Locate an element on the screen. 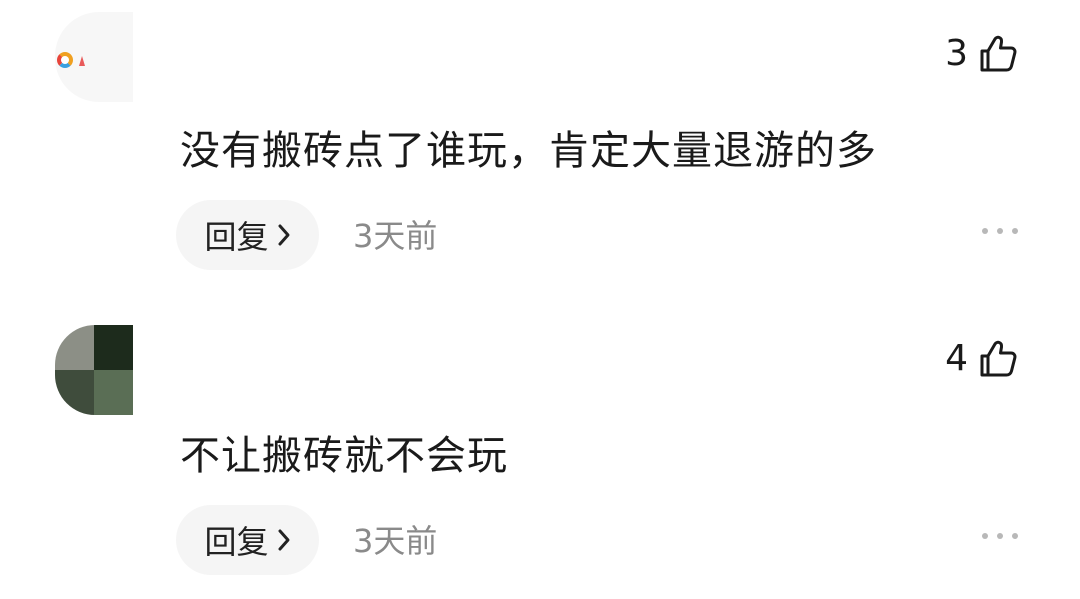  like-button: 4 is located at coordinates (981, 359).